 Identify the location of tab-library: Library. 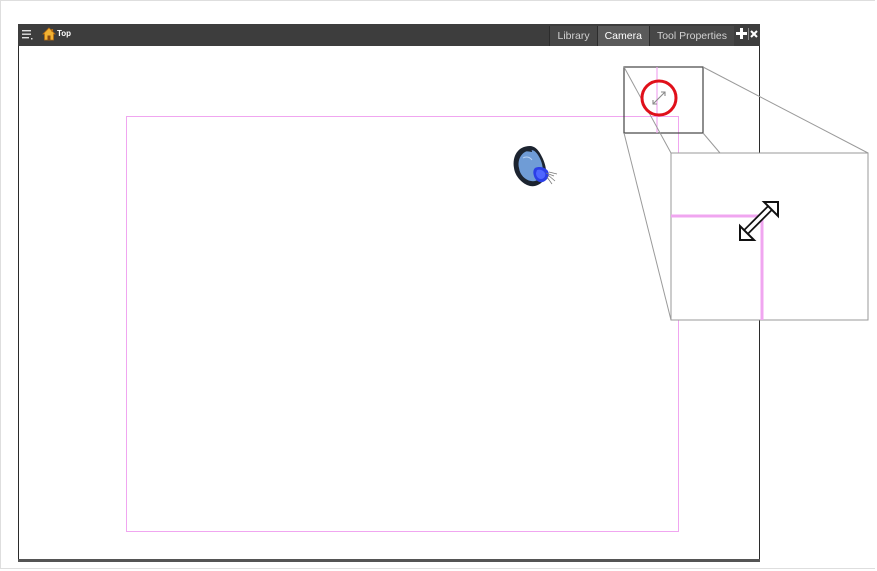
(573, 36).